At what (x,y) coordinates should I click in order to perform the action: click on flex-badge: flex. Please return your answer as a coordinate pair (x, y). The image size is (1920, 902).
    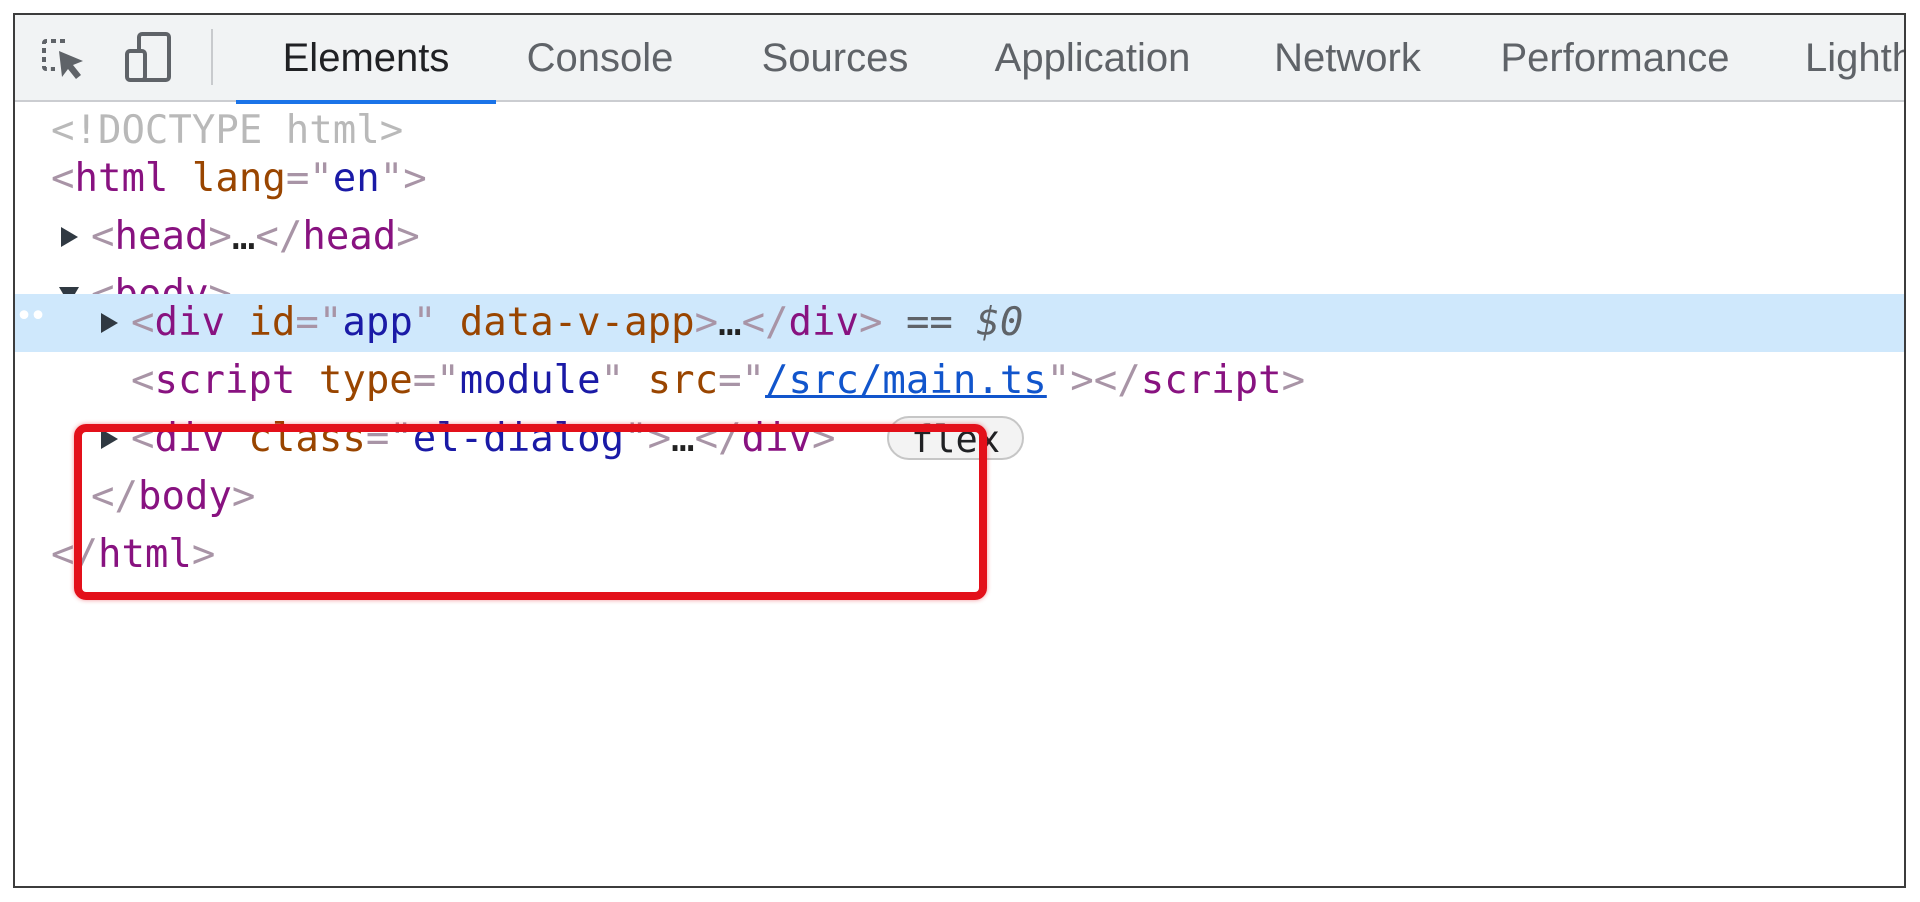
    Looking at the image, I should click on (956, 438).